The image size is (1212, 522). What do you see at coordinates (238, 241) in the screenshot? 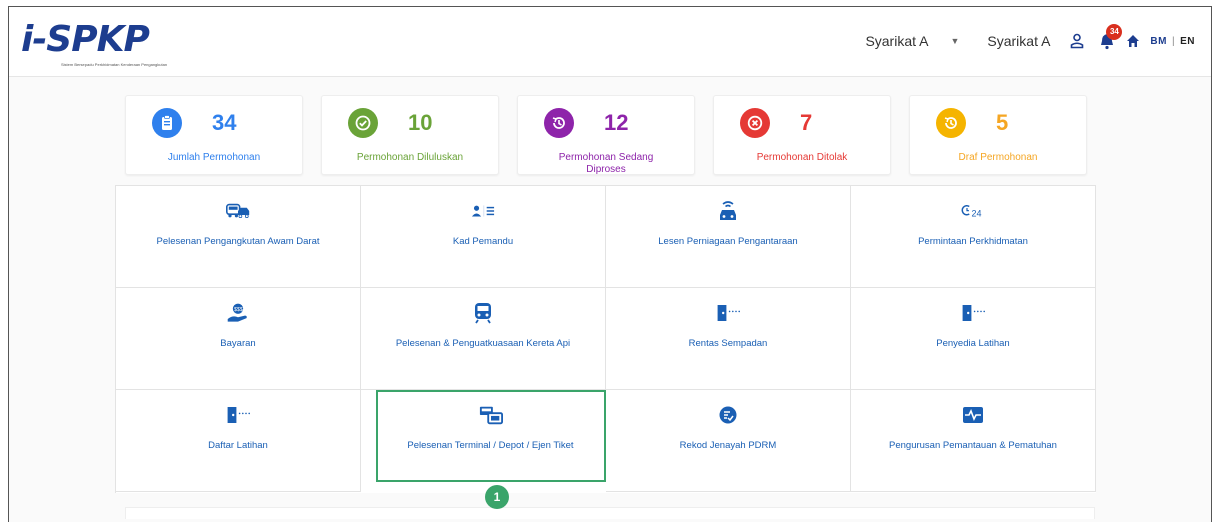
I see `service-label: Pelesenan Pengangkutan Awam Darat` at bounding box center [238, 241].